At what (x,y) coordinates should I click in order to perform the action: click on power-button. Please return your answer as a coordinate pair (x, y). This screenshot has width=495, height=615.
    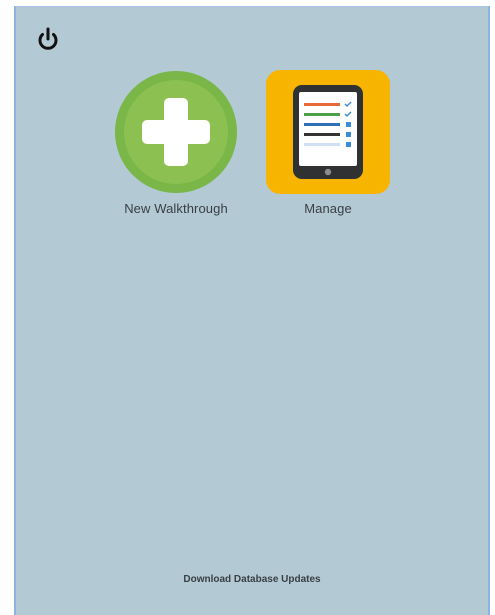
    Looking at the image, I should click on (48, 39).